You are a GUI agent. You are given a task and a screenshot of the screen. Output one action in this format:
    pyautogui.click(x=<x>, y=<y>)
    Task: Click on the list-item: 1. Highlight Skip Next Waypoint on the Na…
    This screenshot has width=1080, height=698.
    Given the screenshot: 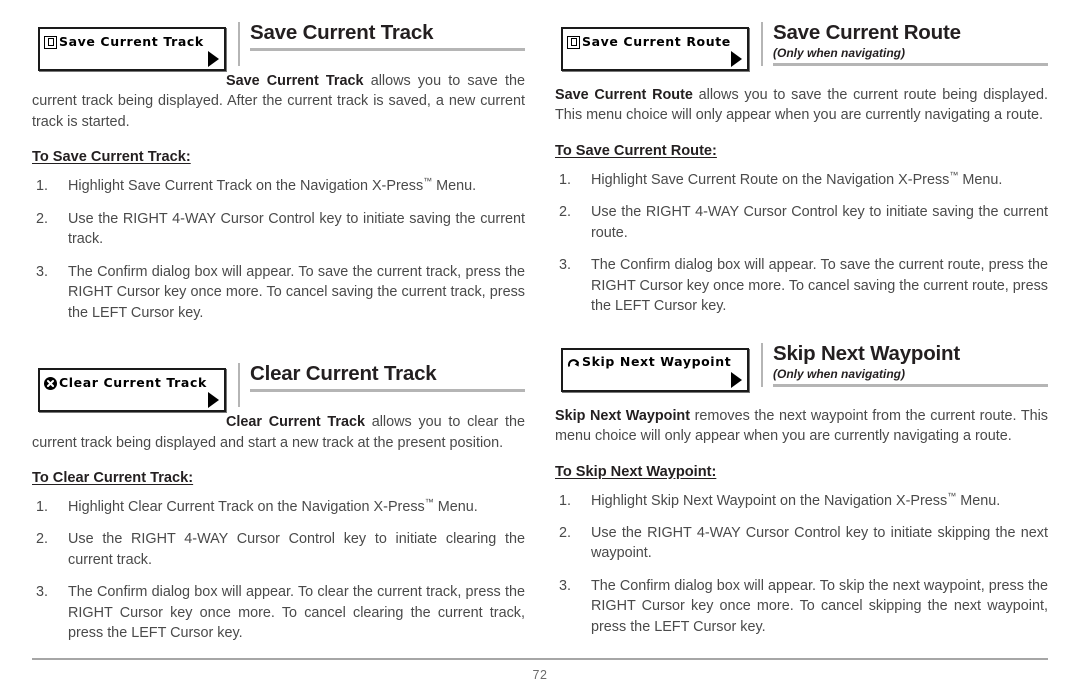 What is the action you would take?
    pyautogui.click(x=801, y=501)
    